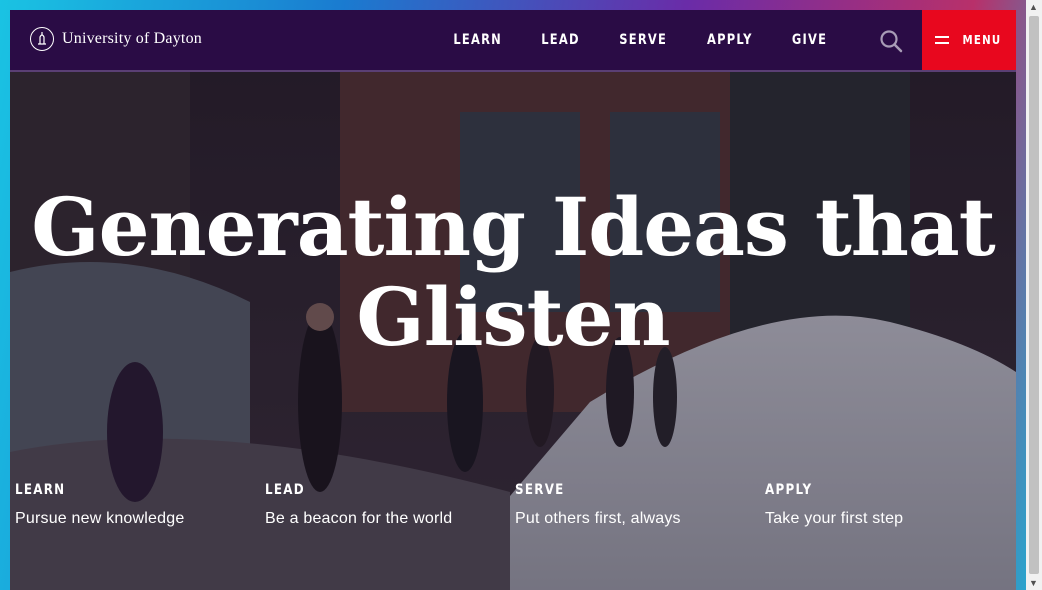 This screenshot has width=1042, height=590. Describe the element at coordinates (598, 518) in the screenshot. I see `pillar-description: Put others first, always` at that location.